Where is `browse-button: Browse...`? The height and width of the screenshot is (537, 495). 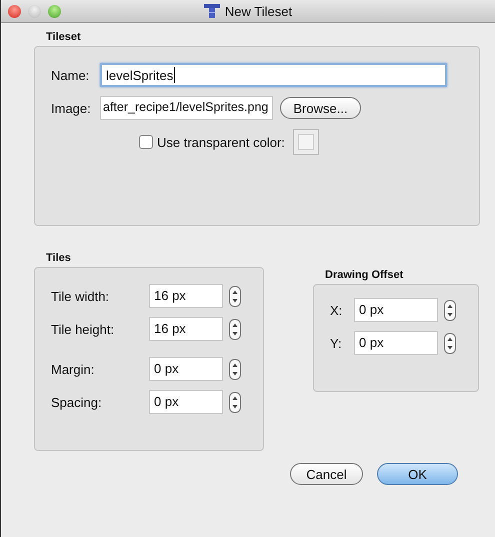
browse-button: Browse... is located at coordinates (320, 108).